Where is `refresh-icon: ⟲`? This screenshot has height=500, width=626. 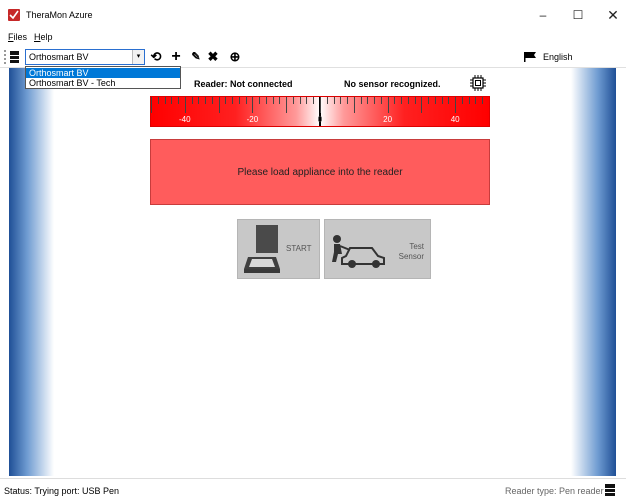
refresh-icon: ⟲ is located at coordinates (156, 57).